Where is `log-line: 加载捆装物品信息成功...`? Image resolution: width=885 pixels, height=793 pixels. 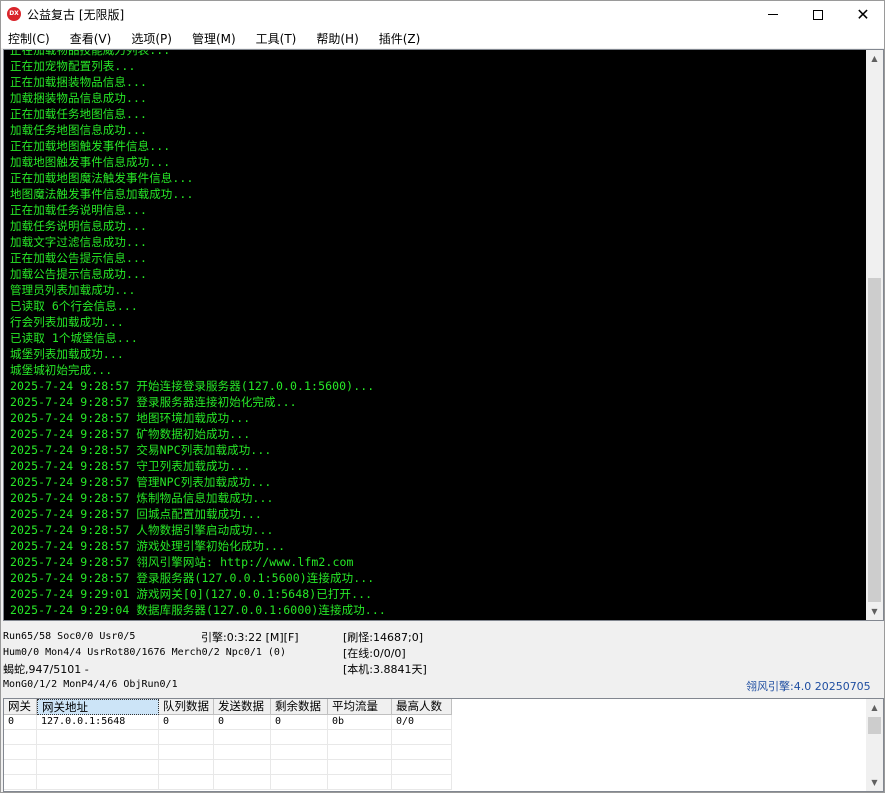 log-line: 加载捆装物品信息成功... is located at coordinates (79, 98).